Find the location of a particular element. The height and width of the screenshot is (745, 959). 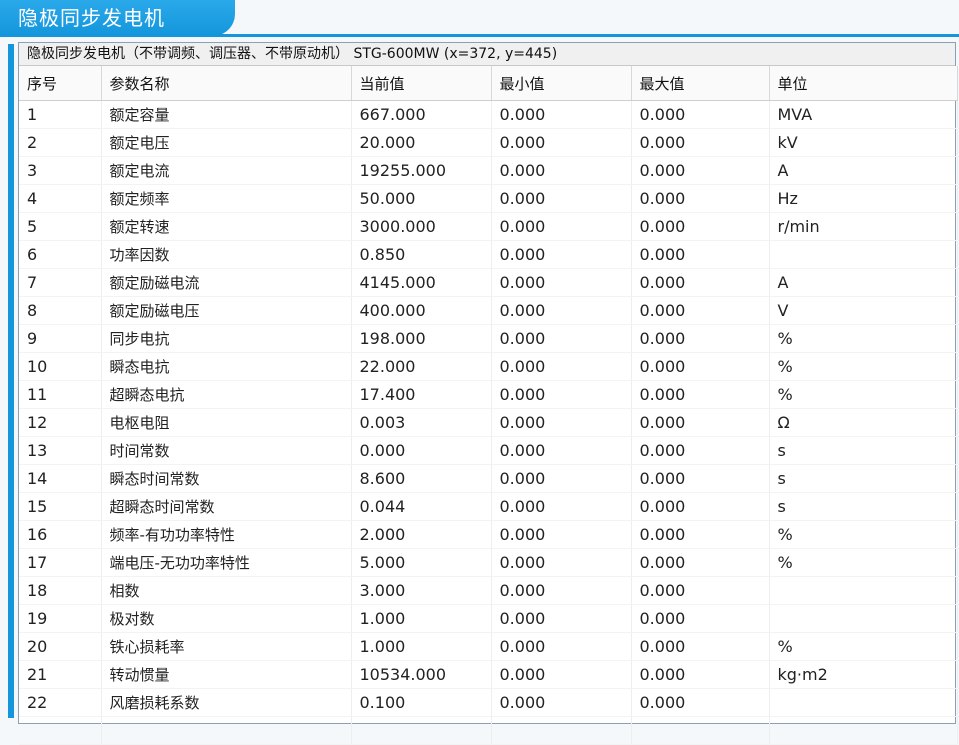

cell-current-value: 0.000 is located at coordinates (421, 450).